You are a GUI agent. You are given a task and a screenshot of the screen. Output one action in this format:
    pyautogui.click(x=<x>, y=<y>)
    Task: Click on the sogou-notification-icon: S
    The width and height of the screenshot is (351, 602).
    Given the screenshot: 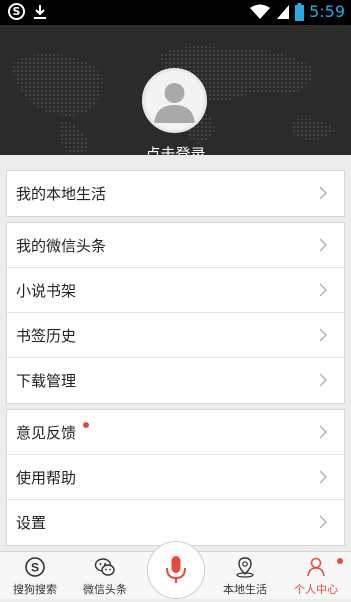 What is the action you would take?
    pyautogui.click(x=16, y=11)
    